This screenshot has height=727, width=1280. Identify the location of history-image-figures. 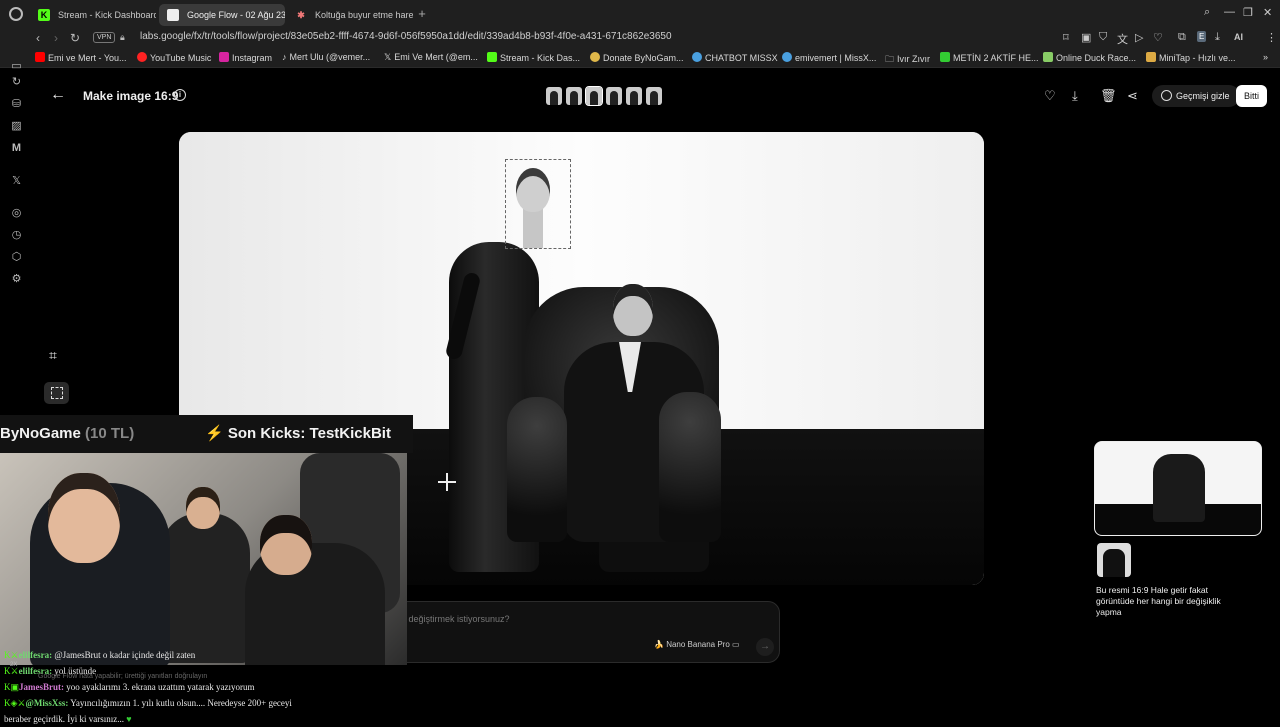
(1179, 488).